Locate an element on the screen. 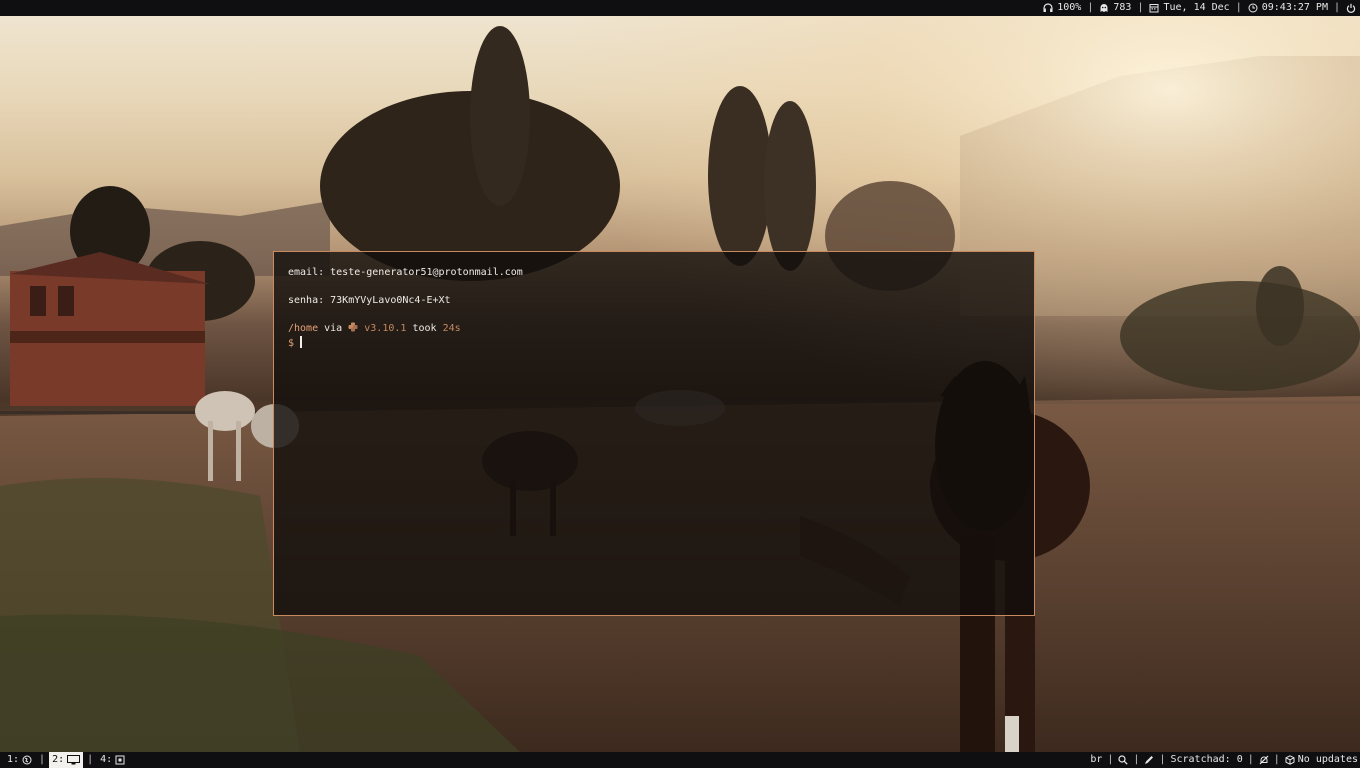 The image size is (1360, 768). workspace-label: 2: is located at coordinates (58, 759).